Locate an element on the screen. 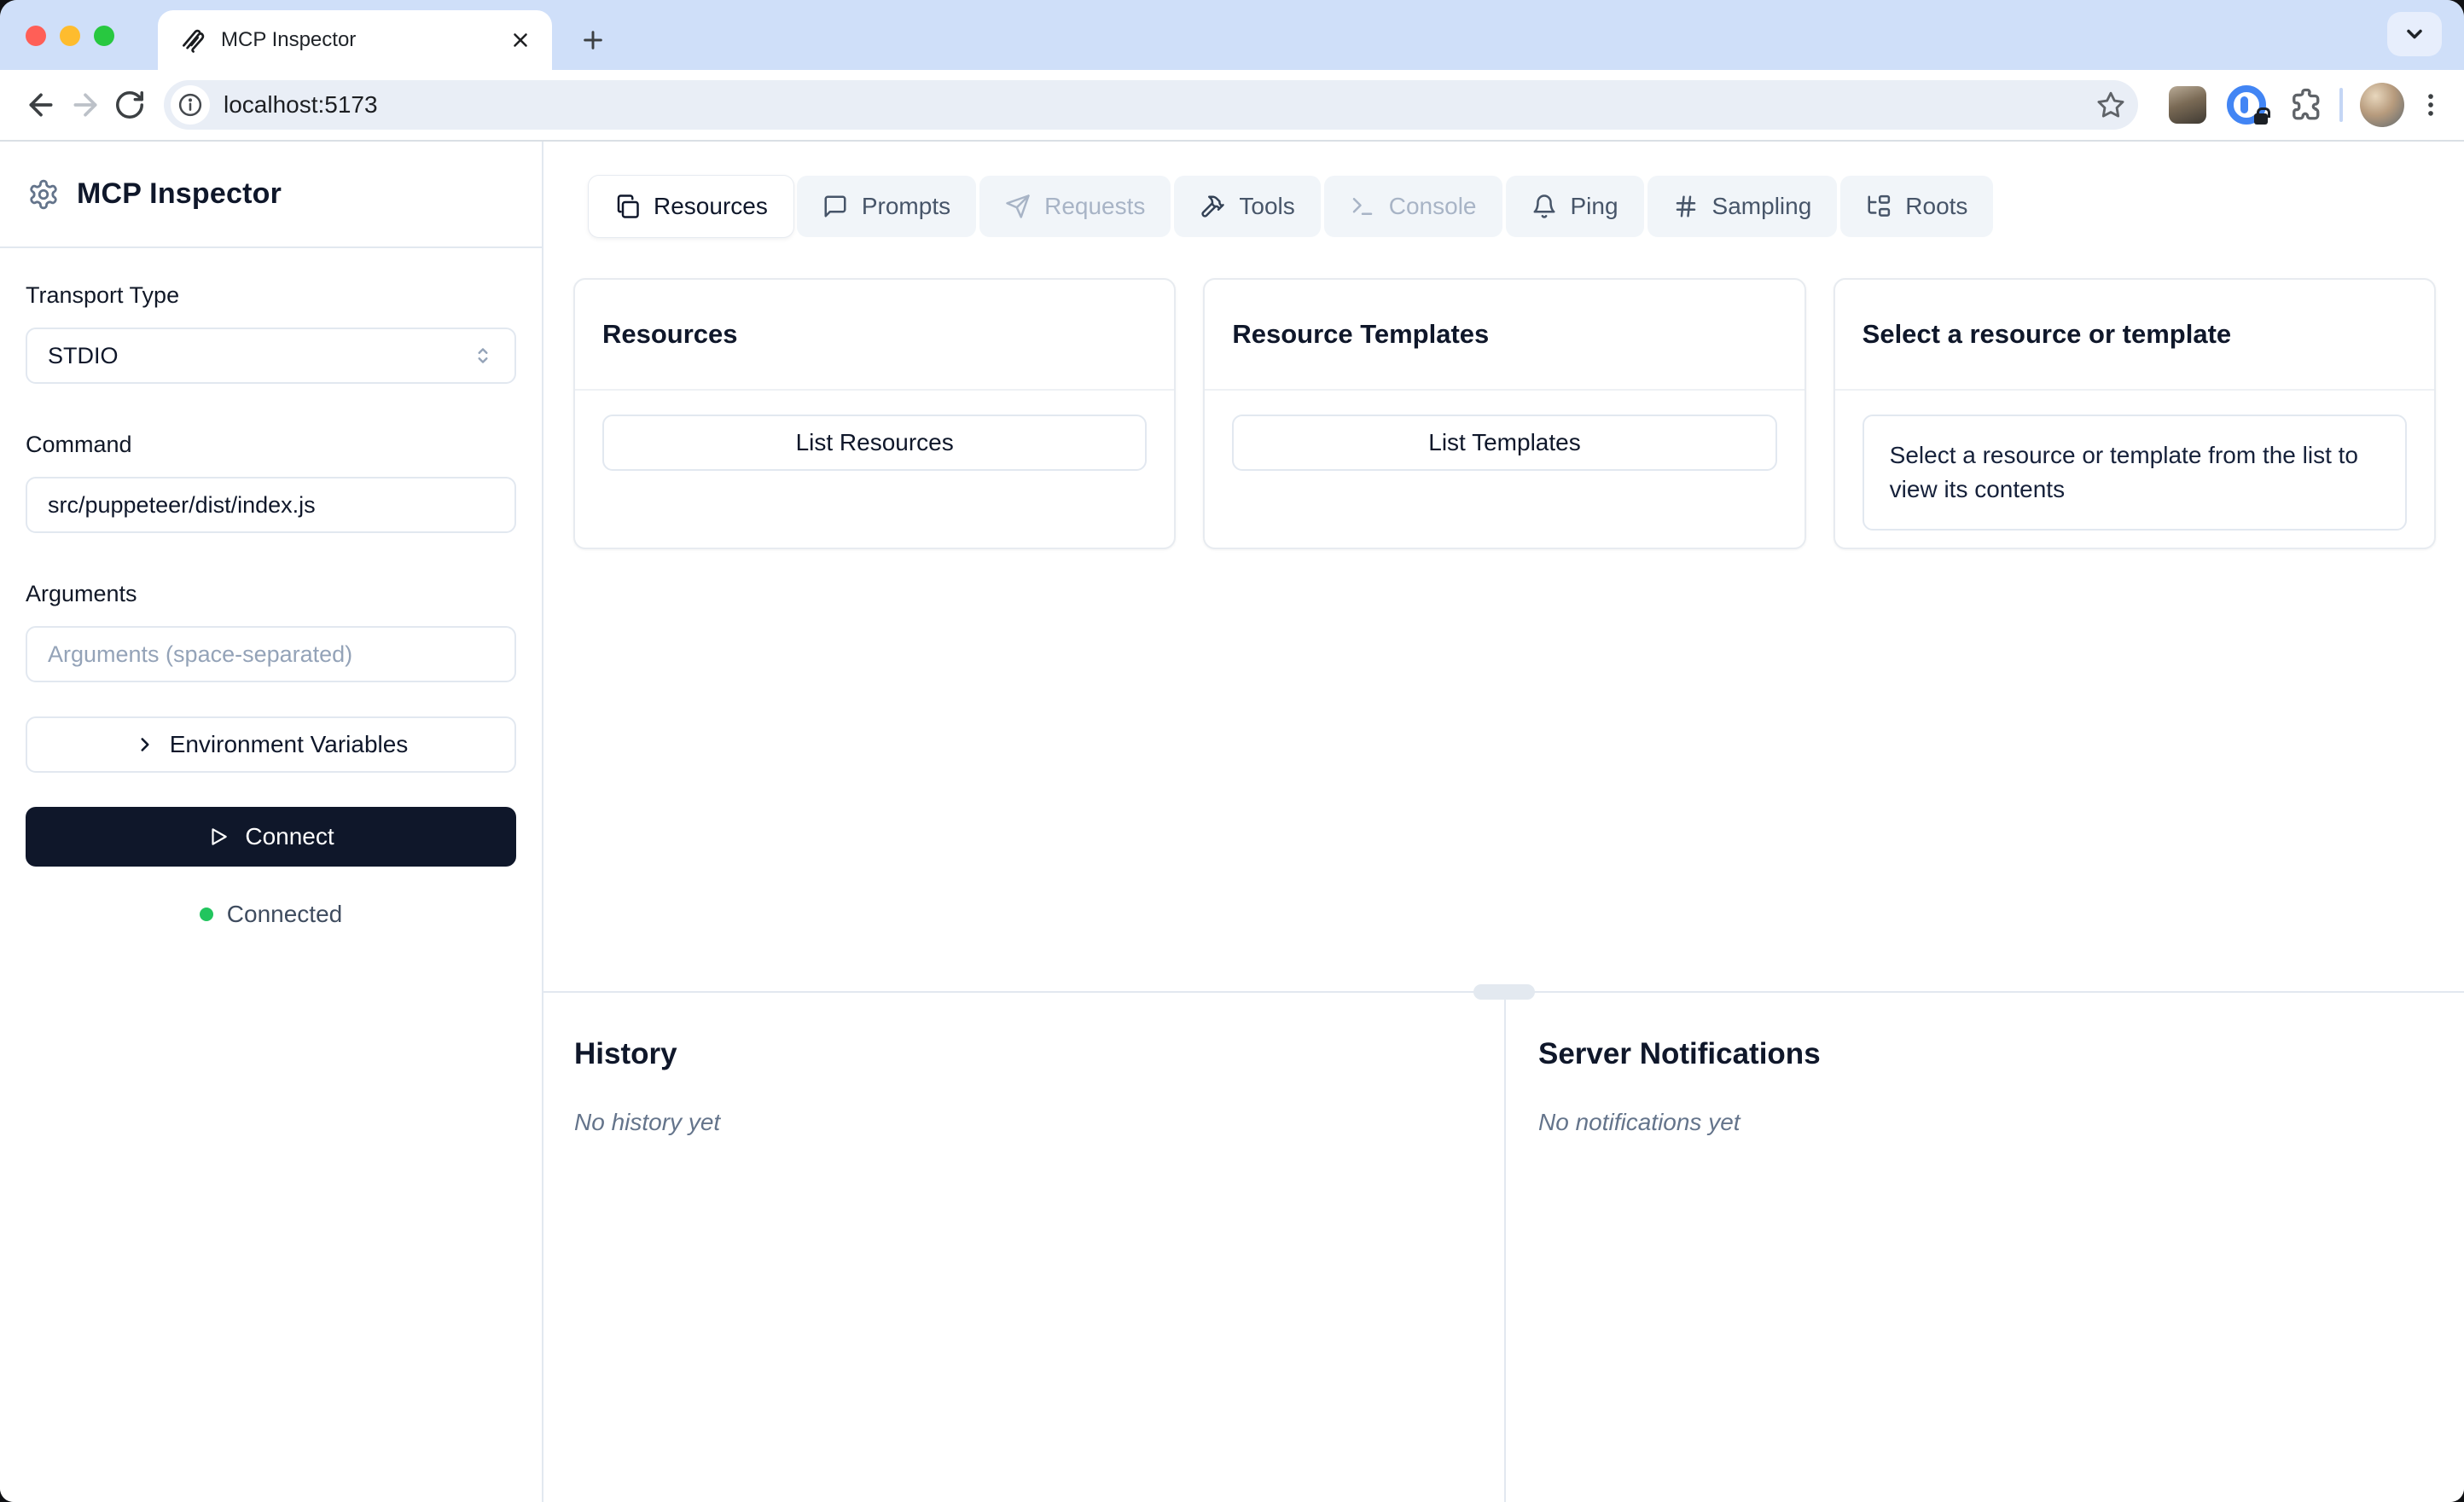 This screenshot has width=2464, height=1502. close-tab-icon is located at coordinates (520, 40).